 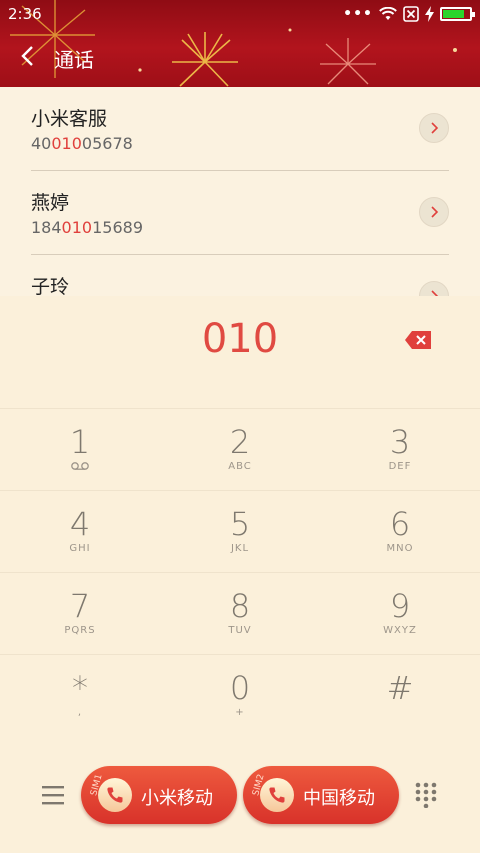 I want to click on backspace-icon, so click(x=418, y=340).